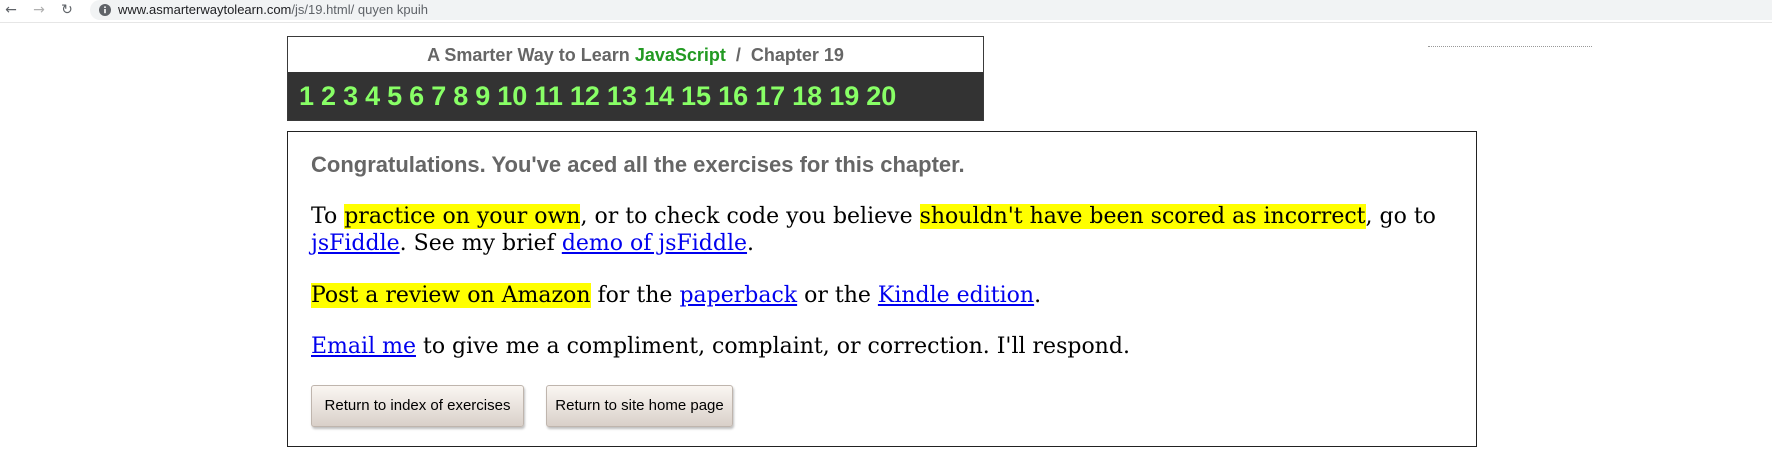  I want to click on chapter-link-9: 9, so click(482, 96).